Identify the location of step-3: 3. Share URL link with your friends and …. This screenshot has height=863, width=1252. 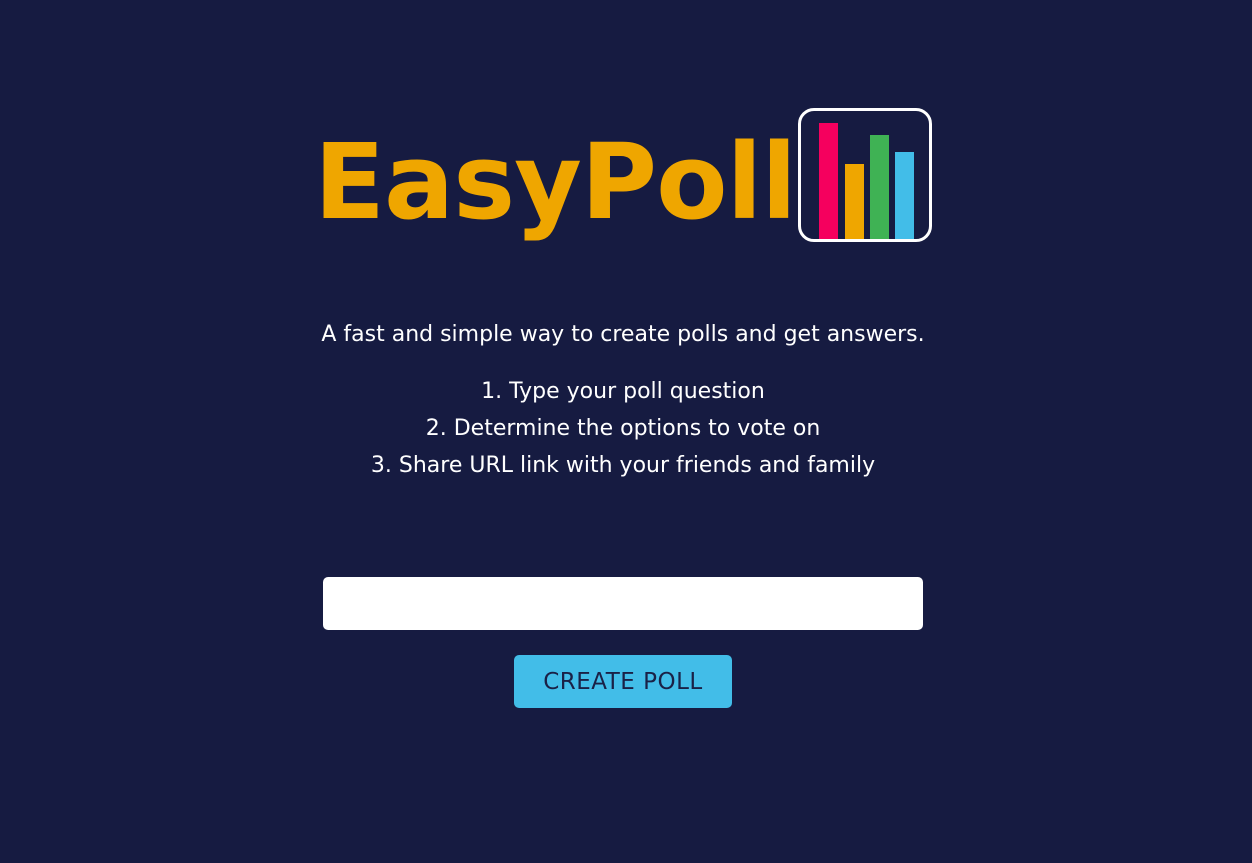
(623, 465).